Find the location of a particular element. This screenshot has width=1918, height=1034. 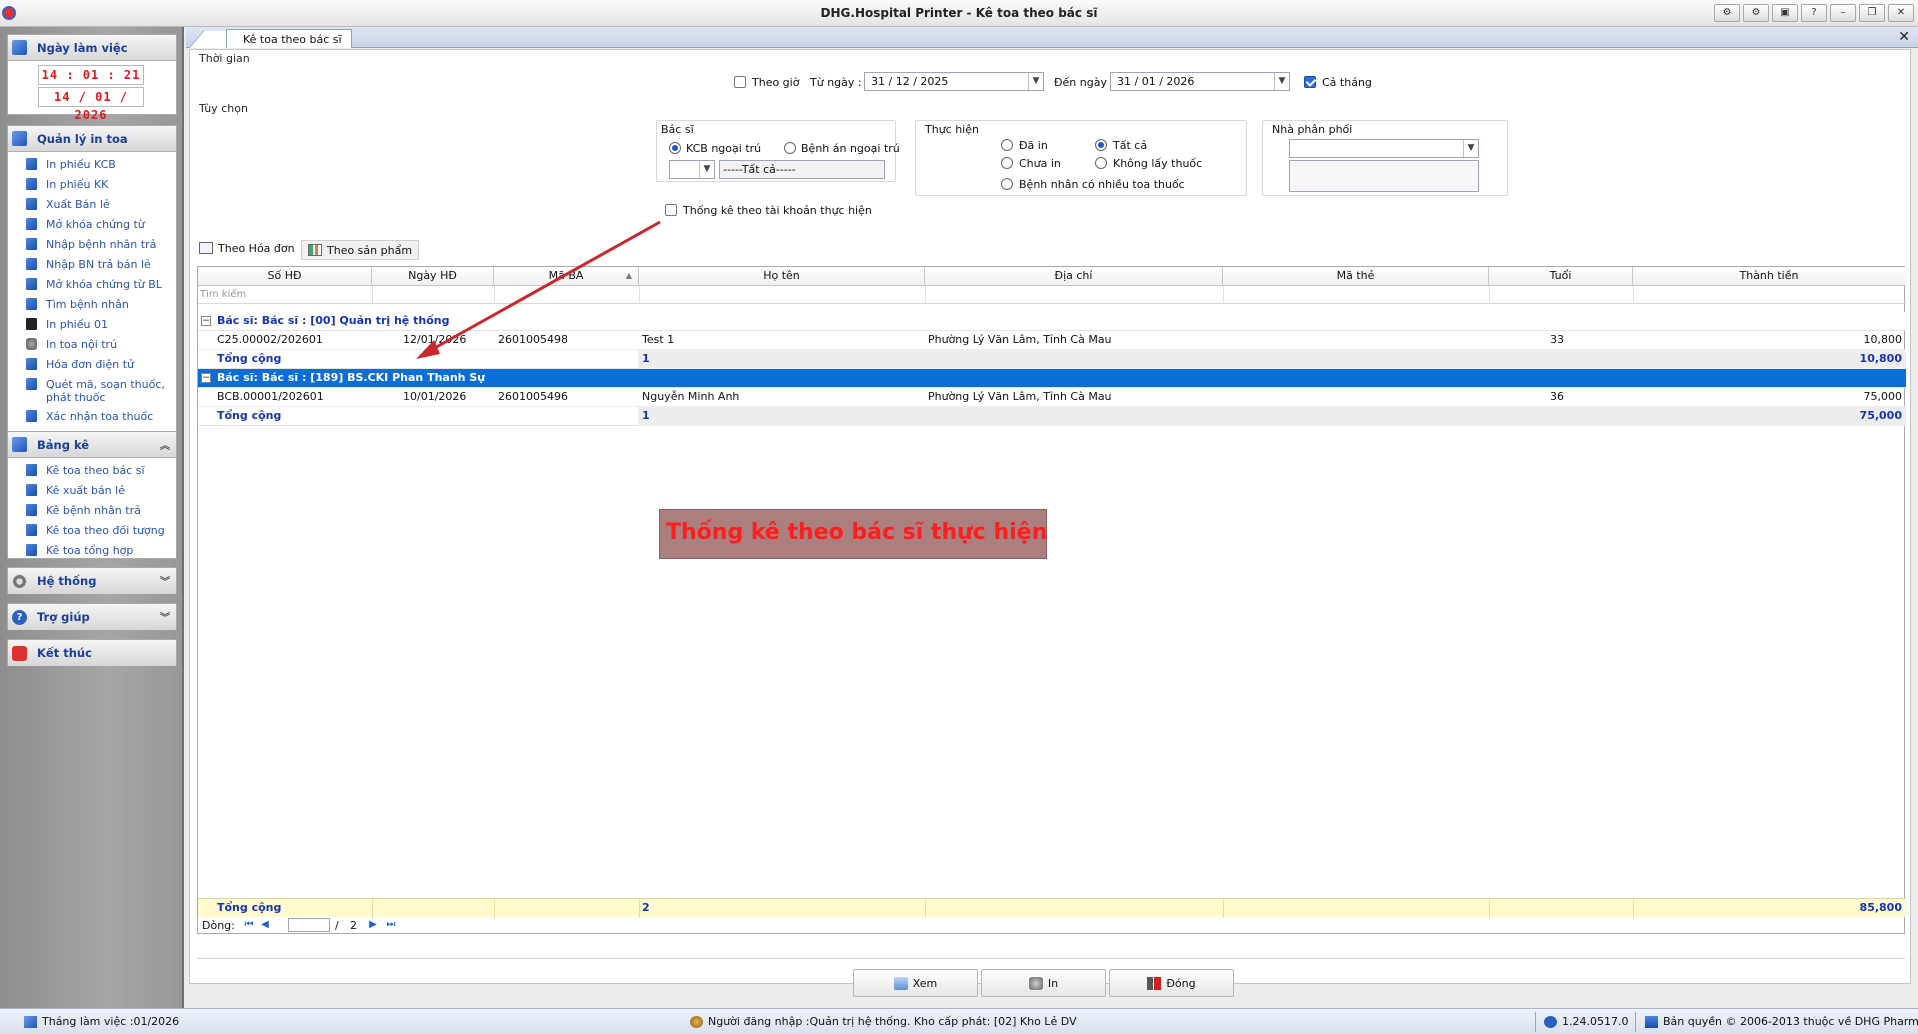

print-button: In is located at coordinates (1043, 983).